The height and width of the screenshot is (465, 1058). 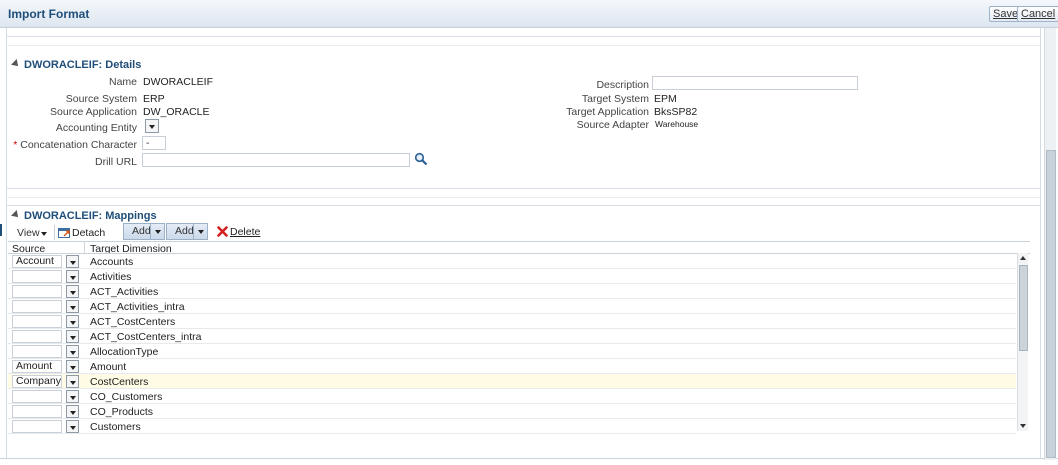 I want to click on target-dimension-cell: ACT_Activities_intra, so click(x=137, y=307).